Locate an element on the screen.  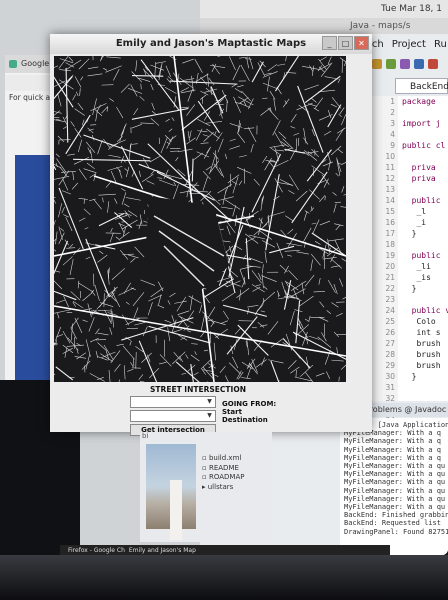
file-item: ▫ build.xml is located at coordinates (237, 459).